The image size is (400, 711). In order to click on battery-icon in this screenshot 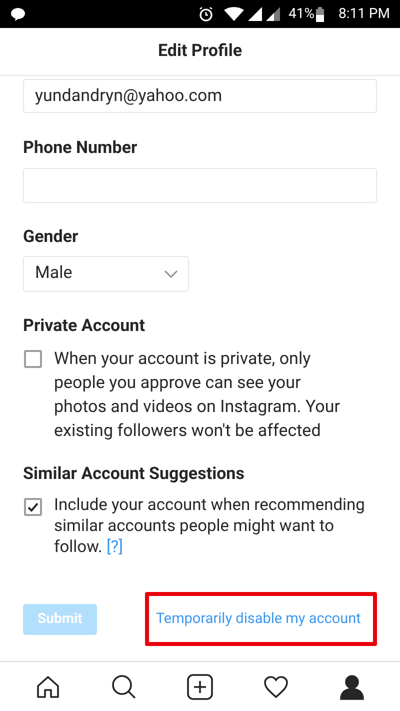, I will do `click(320, 14)`.